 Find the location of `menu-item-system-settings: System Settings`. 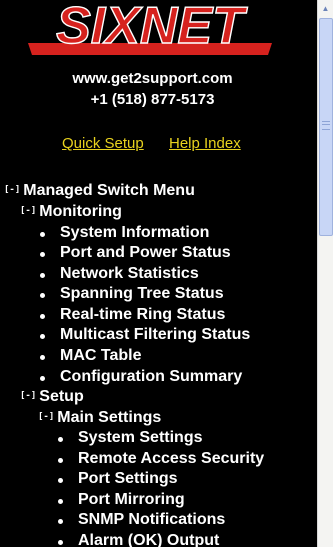

menu-item-system-settings: System Settings is located at coordinates (129, 438).